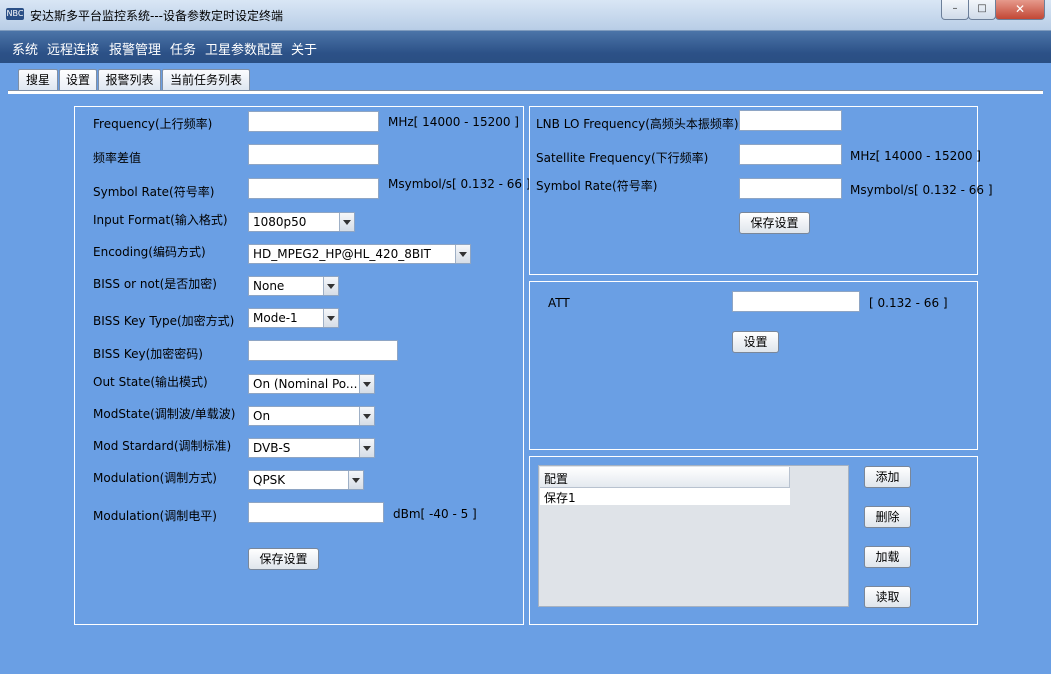  What do you see at coordinates (955, 10) in the screenshot?
I see `minimize-icon: –` at bounding box center [955, 10].